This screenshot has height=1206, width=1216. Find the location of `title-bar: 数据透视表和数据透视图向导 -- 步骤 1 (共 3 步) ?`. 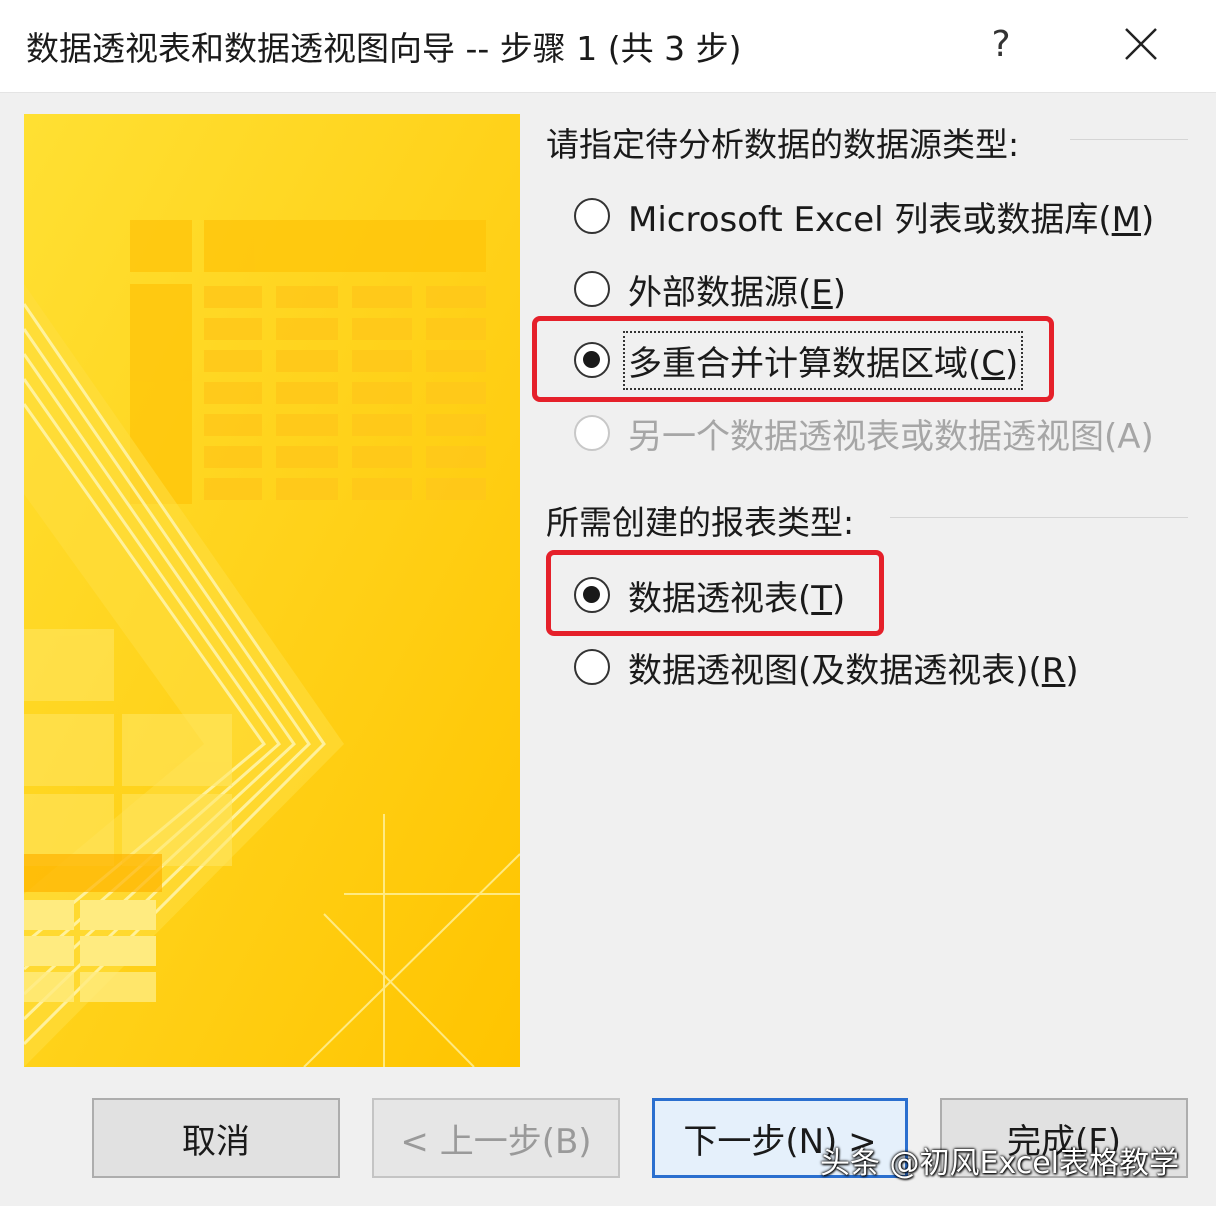

title-bar: 数据透视表和数据透视图向导 -- 步骤 1 (共 3 步) ? is located at coordinates (608, 46).